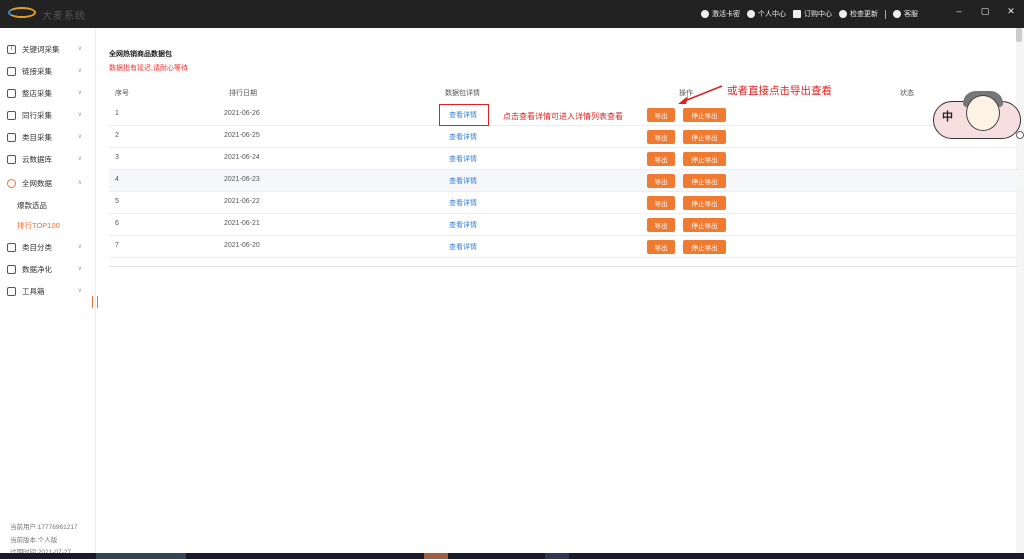 The width and height of the screenshot is (1024, 559). Describe the element at coordinates (947, 117) in the screenshot. I see `mascot-label: 中` at that location.